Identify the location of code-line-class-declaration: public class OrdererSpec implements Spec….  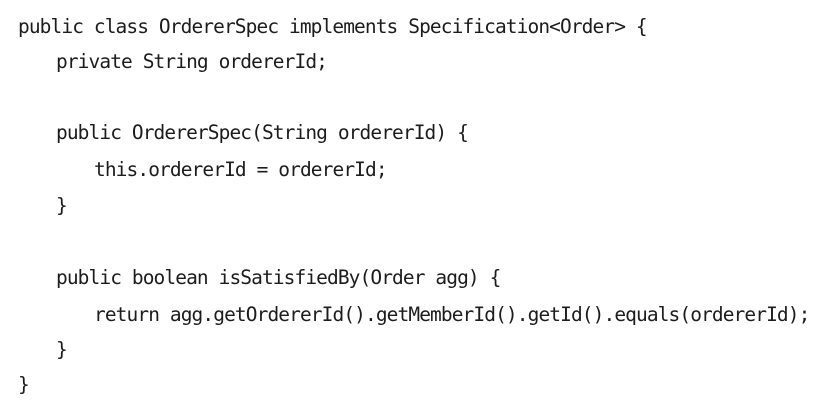
(333, 26).